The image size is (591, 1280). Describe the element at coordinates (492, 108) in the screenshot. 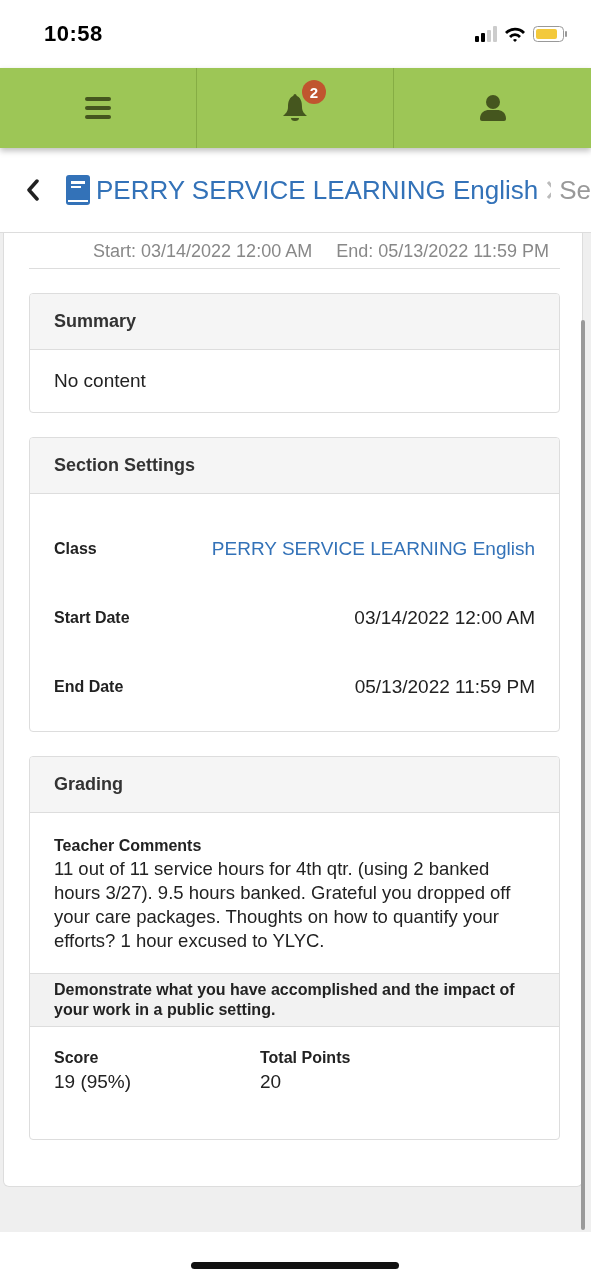

I see `person-icon` at that location.